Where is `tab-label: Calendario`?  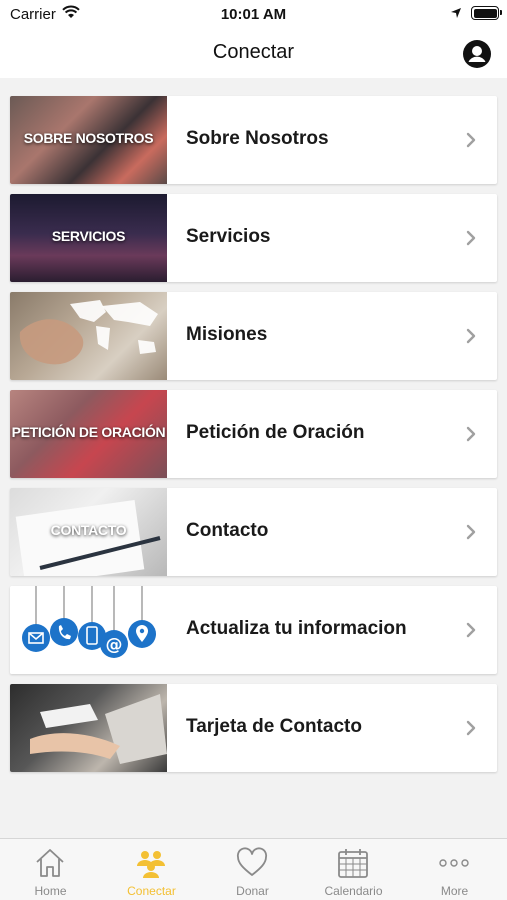 tab-label: Calendario is located at coordinates (353, 891).